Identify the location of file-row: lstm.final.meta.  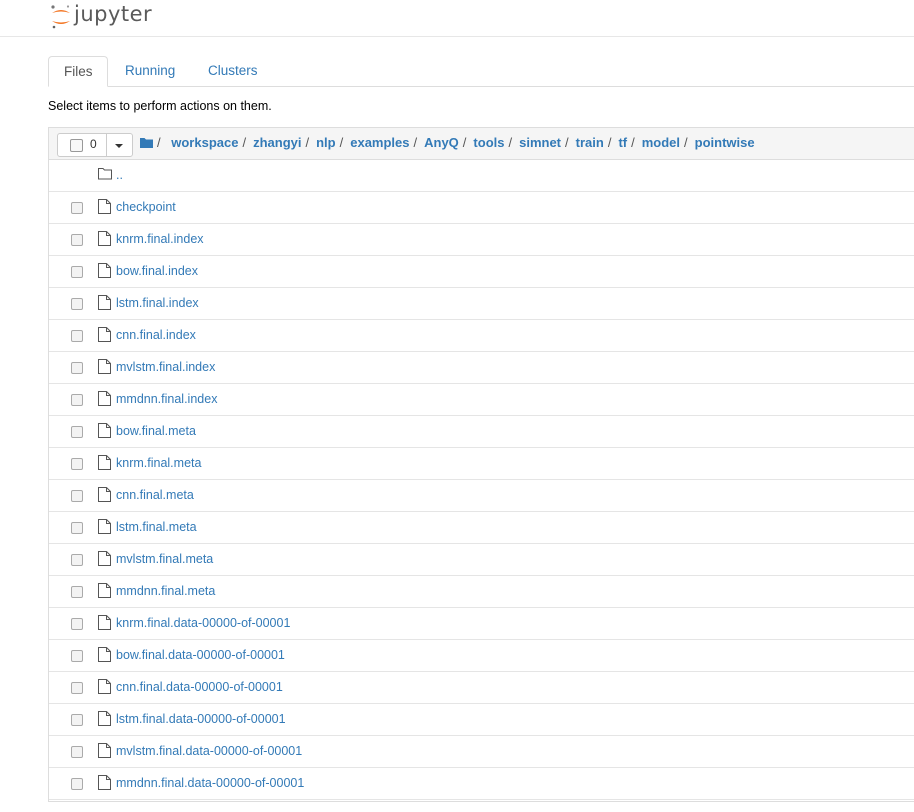
(481, 528).